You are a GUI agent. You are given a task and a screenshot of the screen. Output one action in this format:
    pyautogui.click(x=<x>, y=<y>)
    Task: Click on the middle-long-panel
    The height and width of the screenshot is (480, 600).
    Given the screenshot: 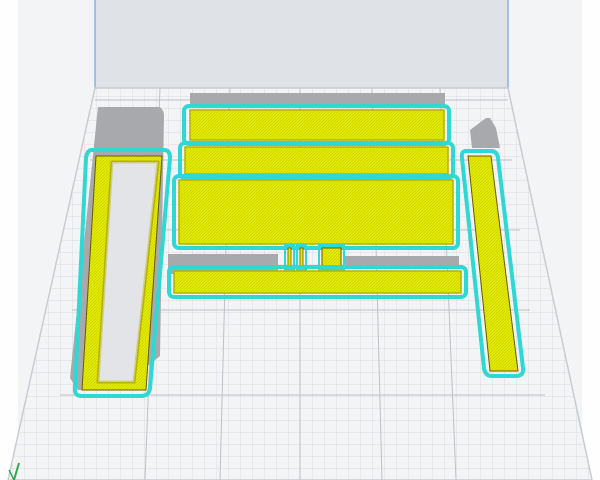 What is the action you would take?
    pyautogui.click(x=316, y=160)
    